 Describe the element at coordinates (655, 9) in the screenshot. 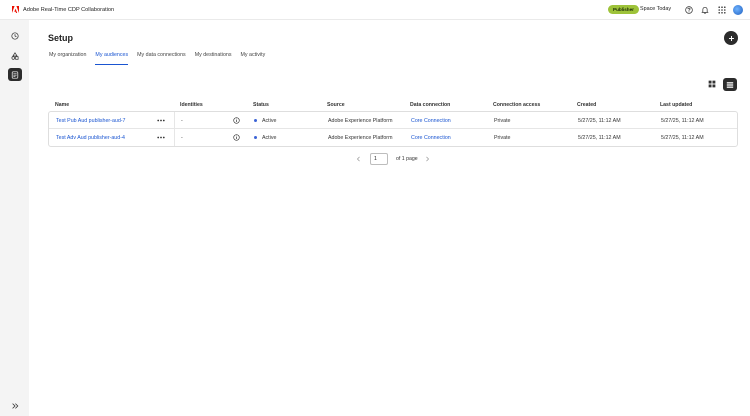

I see `space-switcher: Space Today` at that location.